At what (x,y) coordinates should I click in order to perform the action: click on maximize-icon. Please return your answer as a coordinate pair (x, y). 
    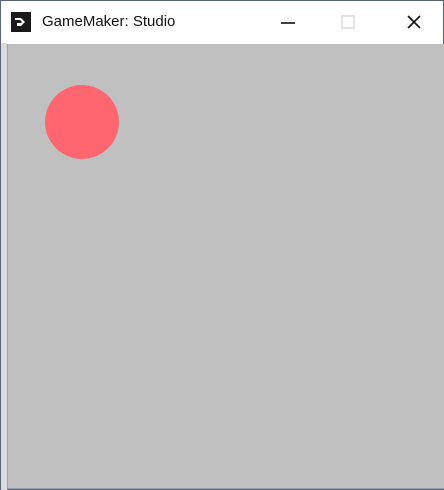
    Looking at the image, I should click on (348, 22).